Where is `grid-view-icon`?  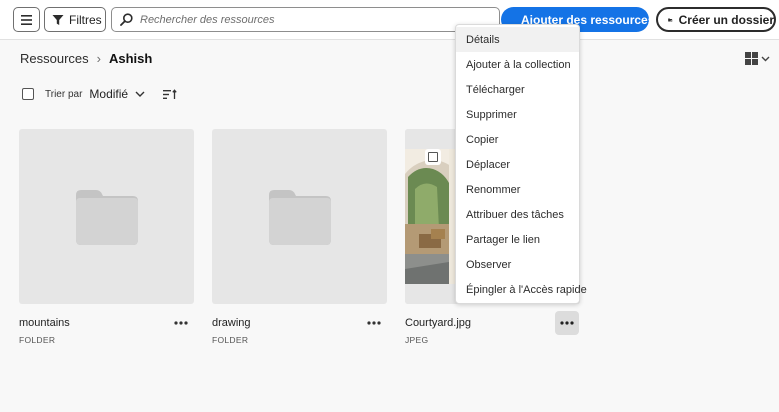 grid-view-icon is located at coordinates (751, 58).